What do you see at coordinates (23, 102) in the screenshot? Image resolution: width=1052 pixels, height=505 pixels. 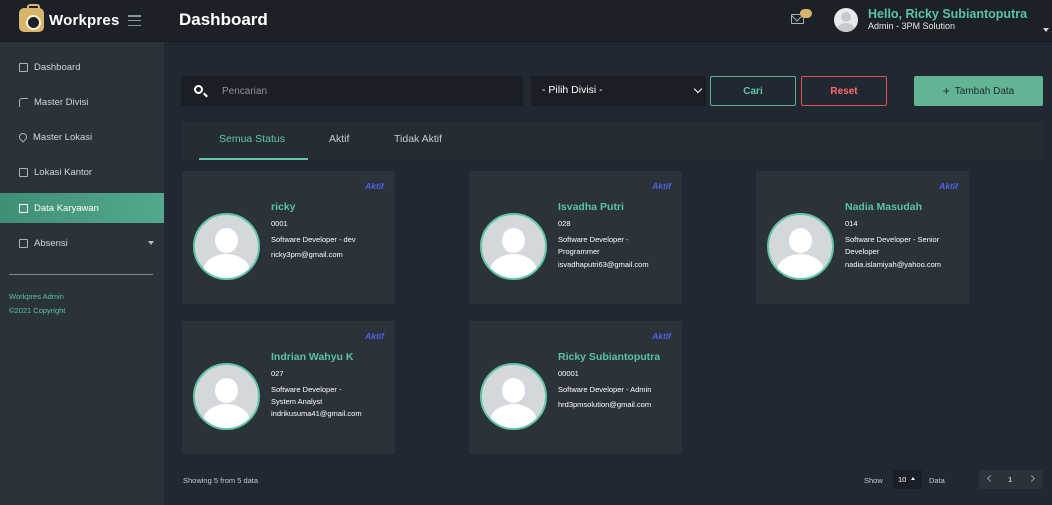 I see `split-icon` at bounding box center [23, 102].